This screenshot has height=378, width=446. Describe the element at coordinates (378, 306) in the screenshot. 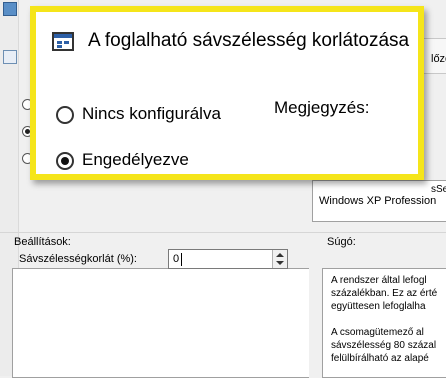

I see `help-line: együttesen lefoglalha` at that location.